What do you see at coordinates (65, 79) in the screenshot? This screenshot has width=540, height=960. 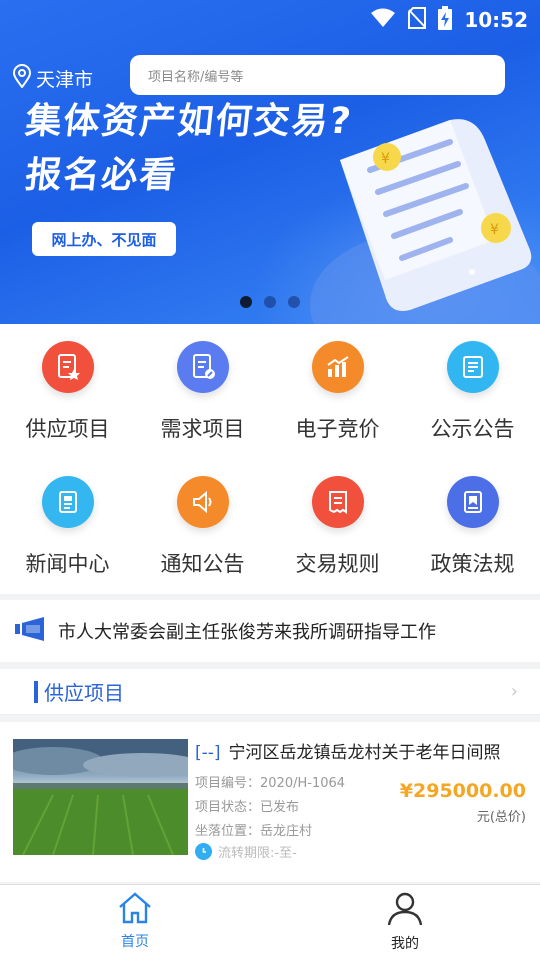 I see `city-name: 天津市` at bounding box center [65, 79].